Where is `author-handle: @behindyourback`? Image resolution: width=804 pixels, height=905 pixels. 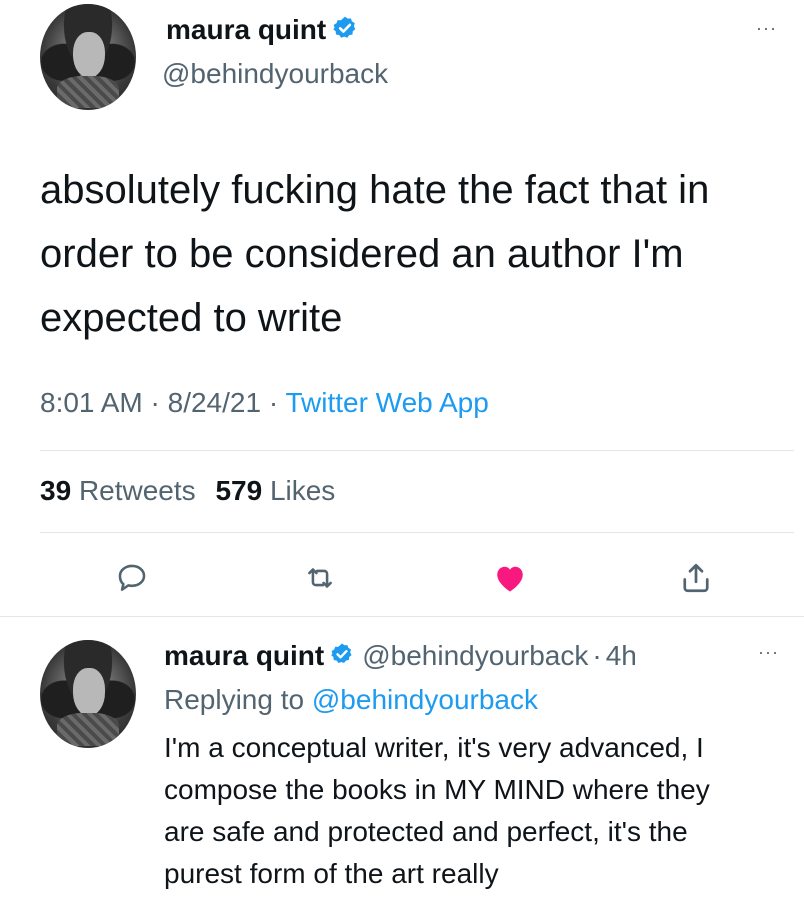 author-handle: @behindyourback is located at coordinates (275, 74).